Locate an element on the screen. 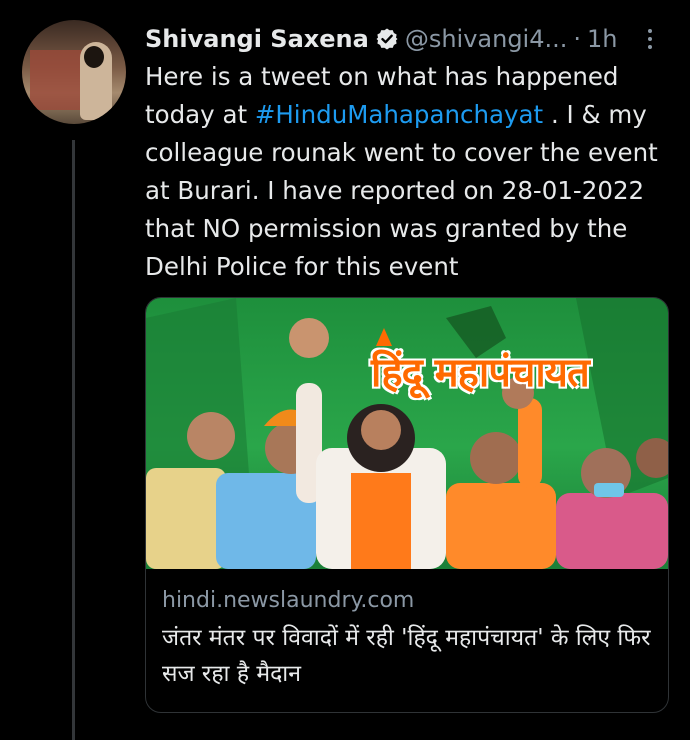  avatar-background-building is located at coordinates (56, 80).